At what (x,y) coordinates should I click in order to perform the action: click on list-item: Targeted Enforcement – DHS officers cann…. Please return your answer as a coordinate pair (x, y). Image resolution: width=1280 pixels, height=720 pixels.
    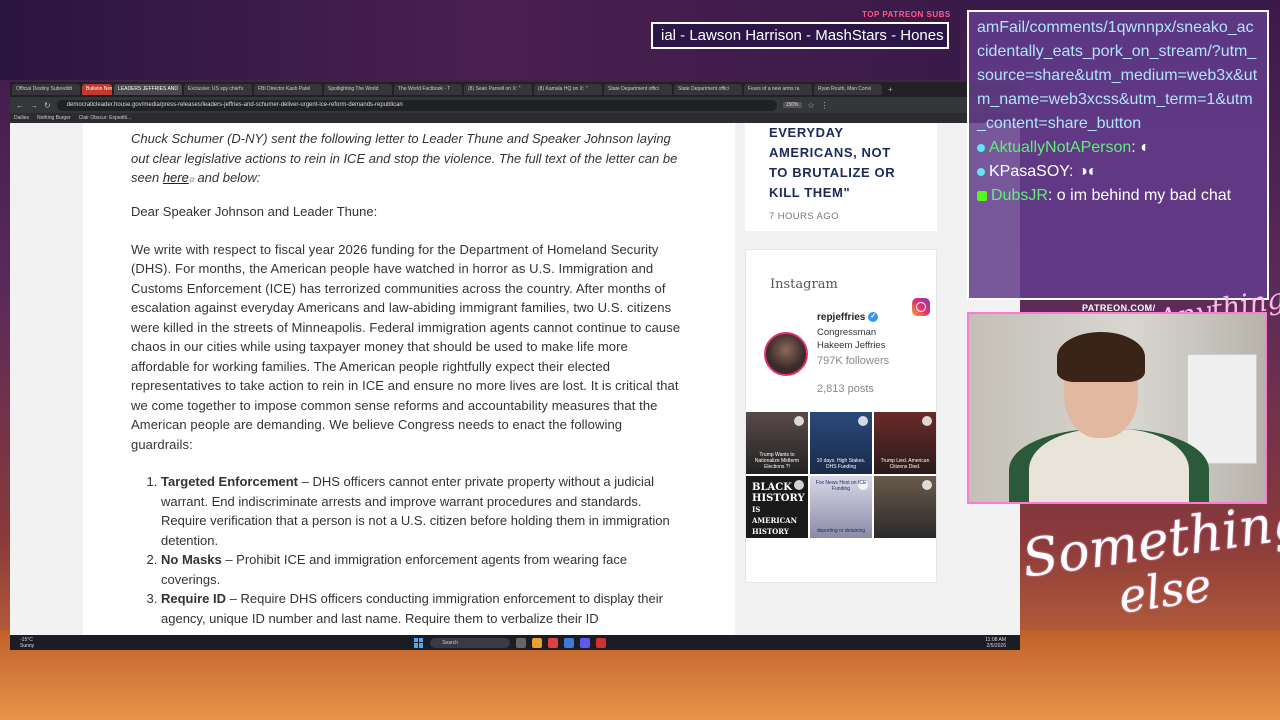
    Looking at the image, I should click on (424, 511).